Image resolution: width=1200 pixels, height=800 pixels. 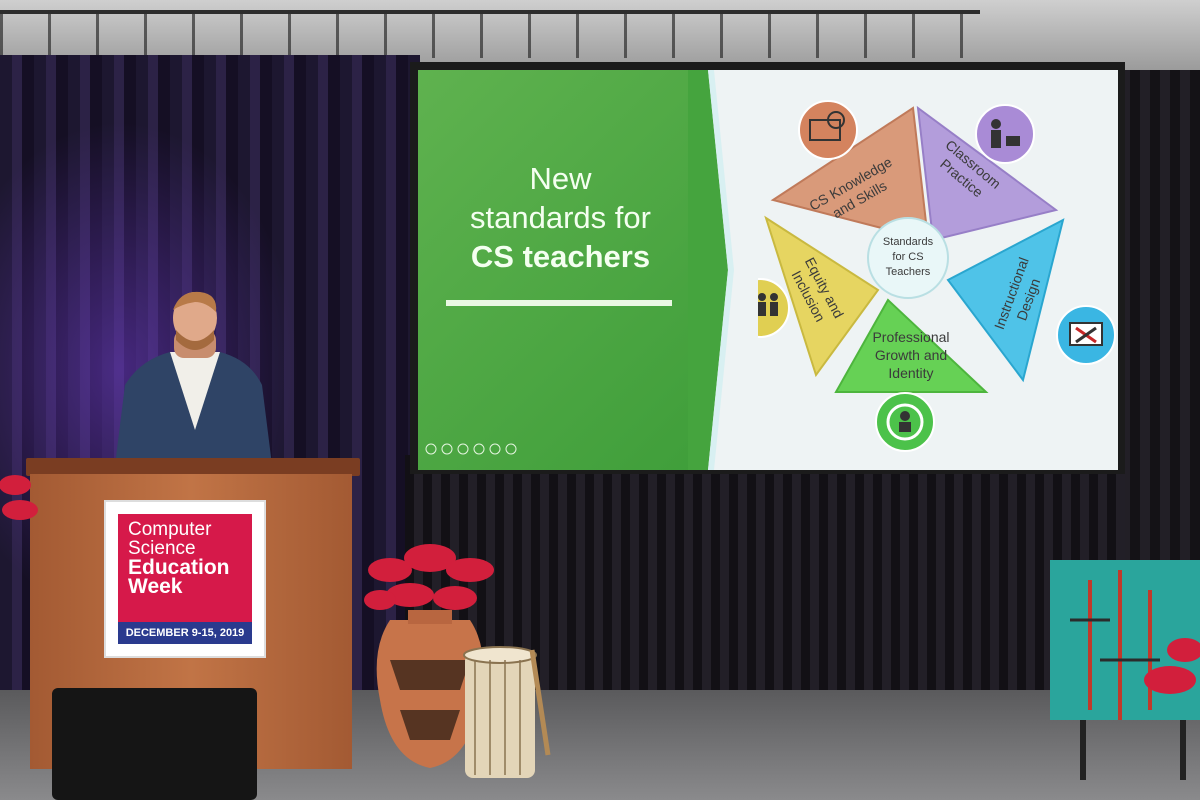 I want to click on side-table, so click(x=1125, y=670).